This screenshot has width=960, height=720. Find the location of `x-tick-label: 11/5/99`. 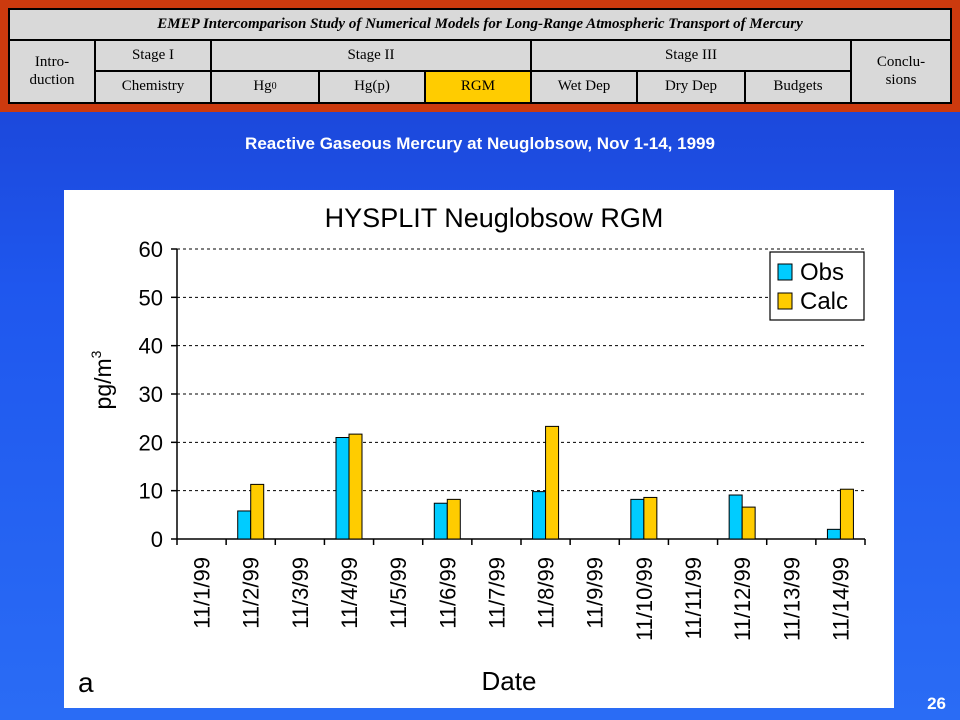

x-tick-label: 11/5/99 is located at coordinates (398, 593).